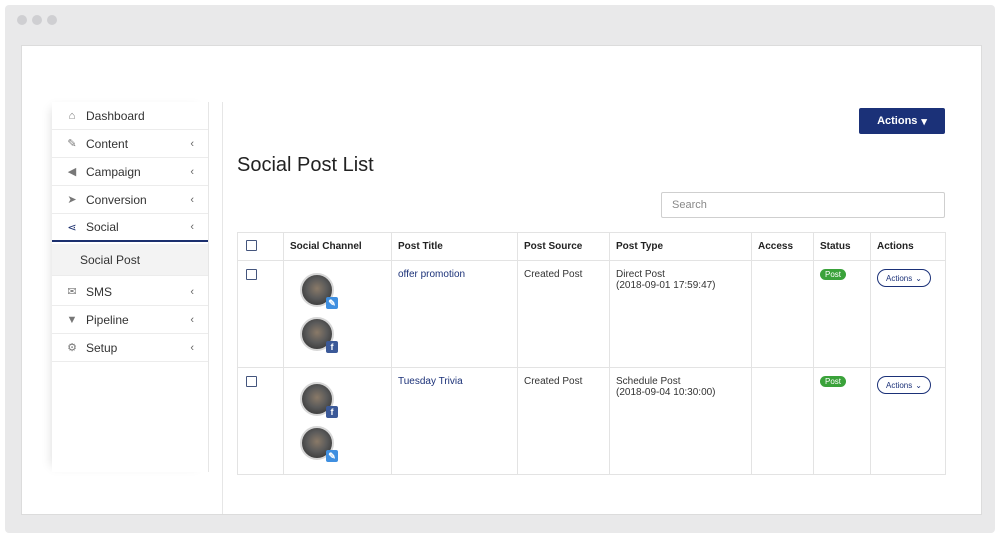  Describe the element at coordinates (640, 274) in the screenshot. I see `post-type-label: Direct Post` at that location.